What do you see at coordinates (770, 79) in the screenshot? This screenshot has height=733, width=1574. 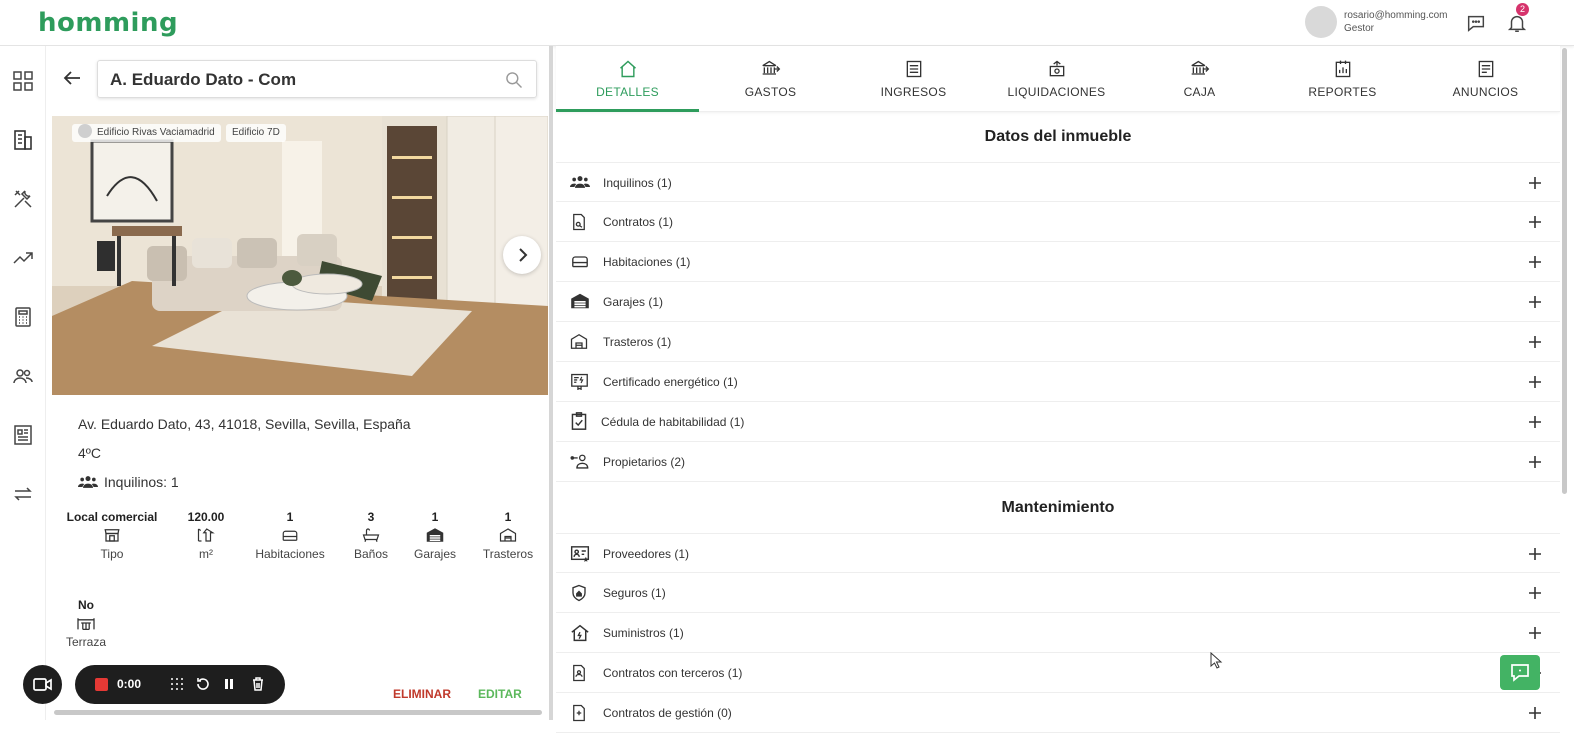 I see `tab-gastos: GASTOS` at bounding box center [770, 79].